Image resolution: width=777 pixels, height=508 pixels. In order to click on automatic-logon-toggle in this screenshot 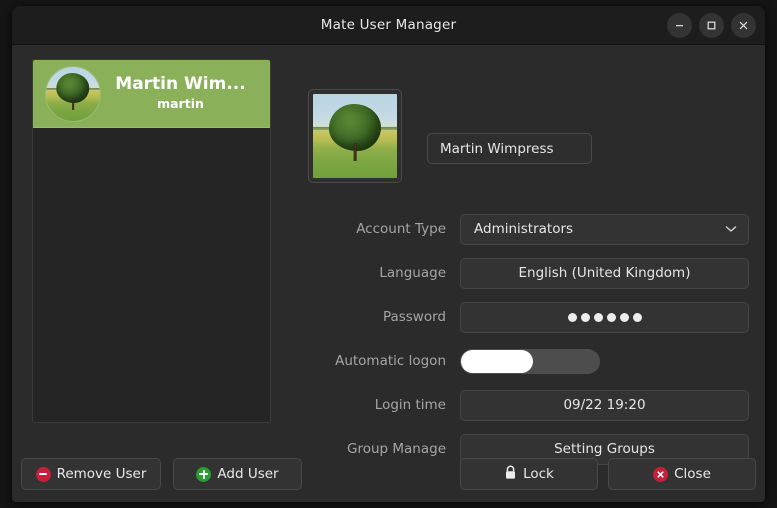, I will do `click(530, 361)`.